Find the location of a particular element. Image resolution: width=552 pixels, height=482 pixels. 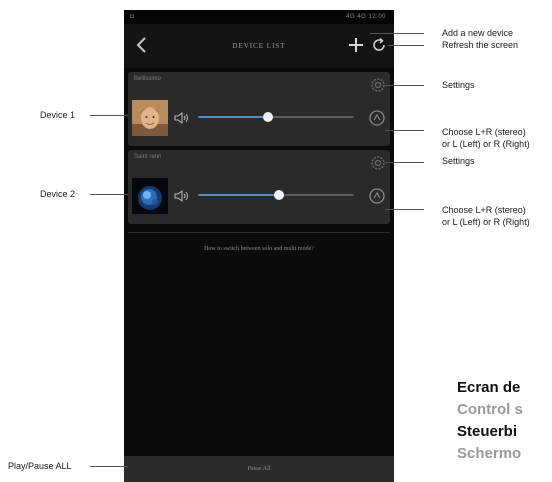

annotation-channel-1-line1: Choose L+R (stereo) is located at coordinates (484, 132).